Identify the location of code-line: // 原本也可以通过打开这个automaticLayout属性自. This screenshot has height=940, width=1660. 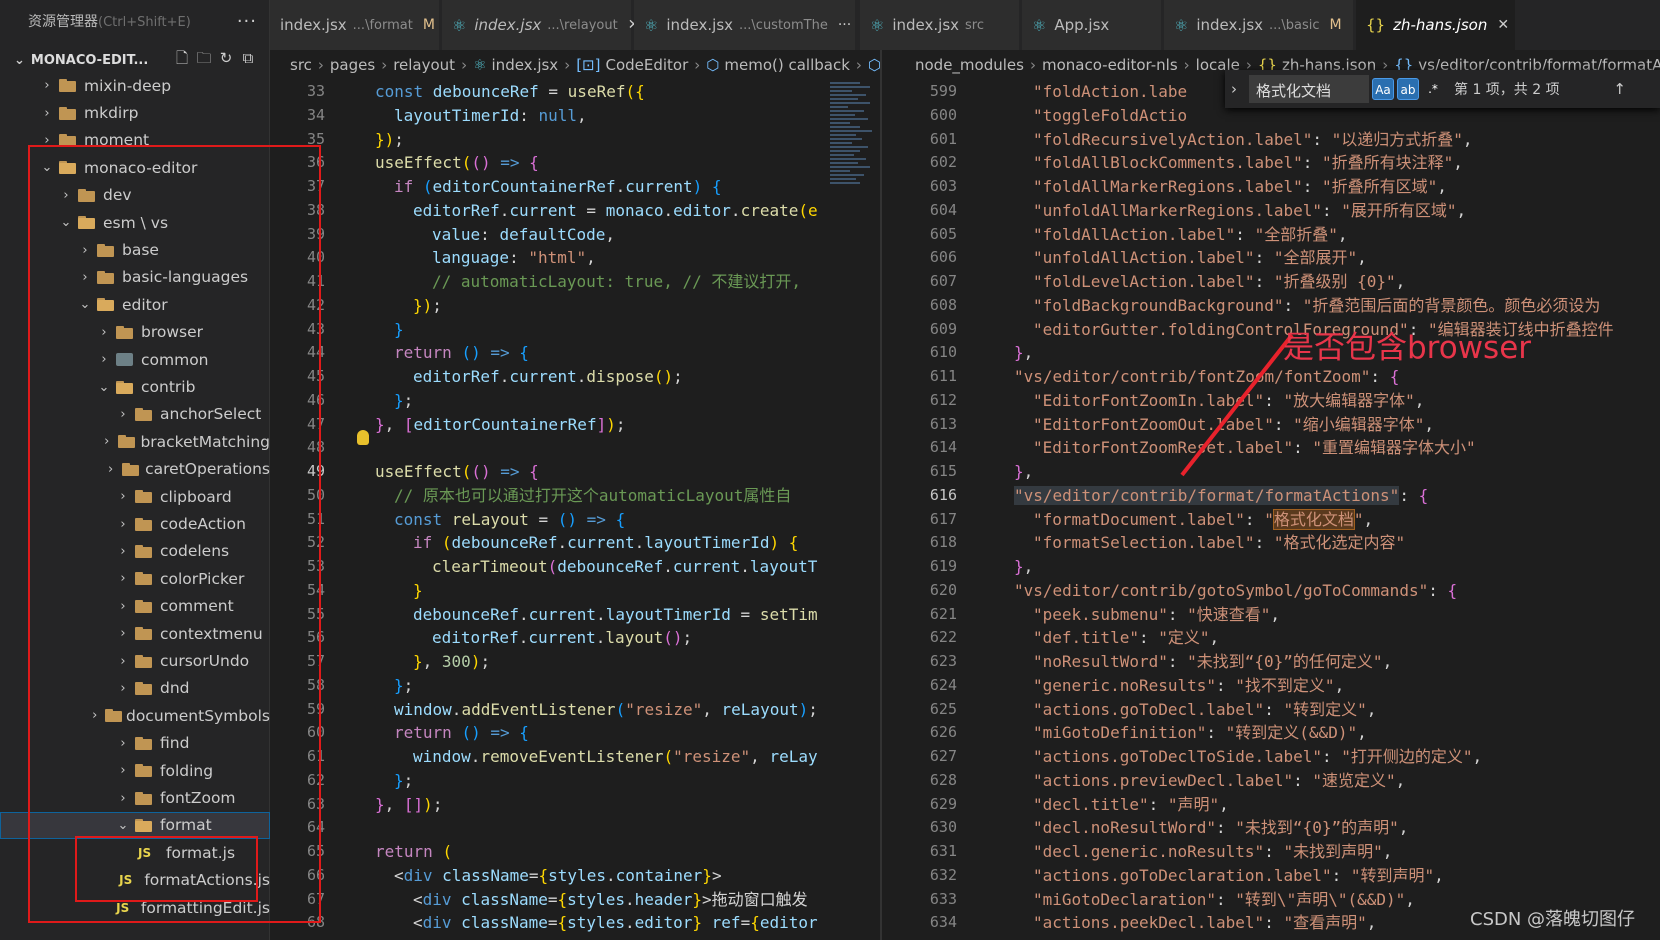
(596, 496).